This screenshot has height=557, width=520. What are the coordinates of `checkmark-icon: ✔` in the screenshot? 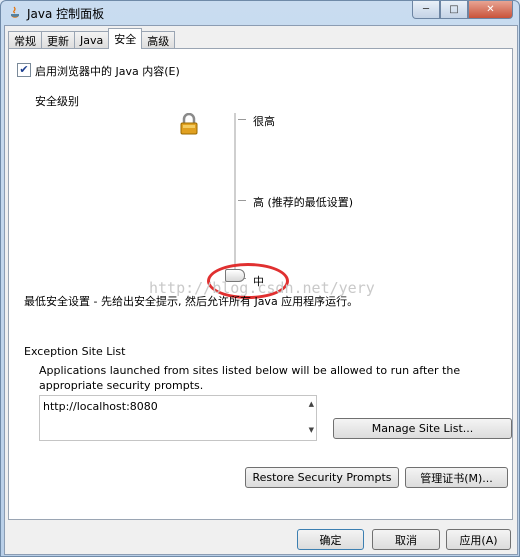 It's located at (24, 69).